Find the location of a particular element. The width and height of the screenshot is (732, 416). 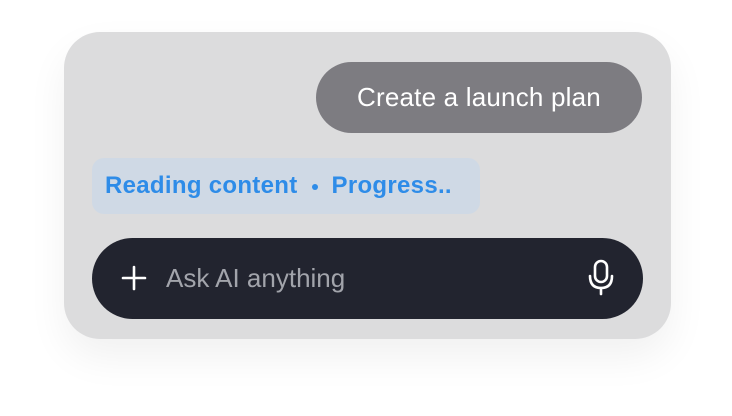

separator-dot is located at coordinates (314, 187).